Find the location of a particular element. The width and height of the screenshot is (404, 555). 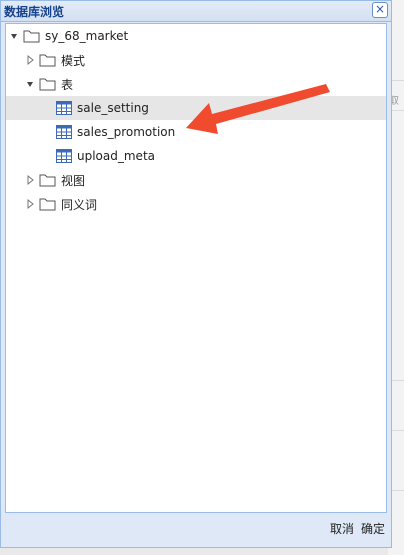

tree-leaf-label: sale_setting is located at coordinates (113, 108).